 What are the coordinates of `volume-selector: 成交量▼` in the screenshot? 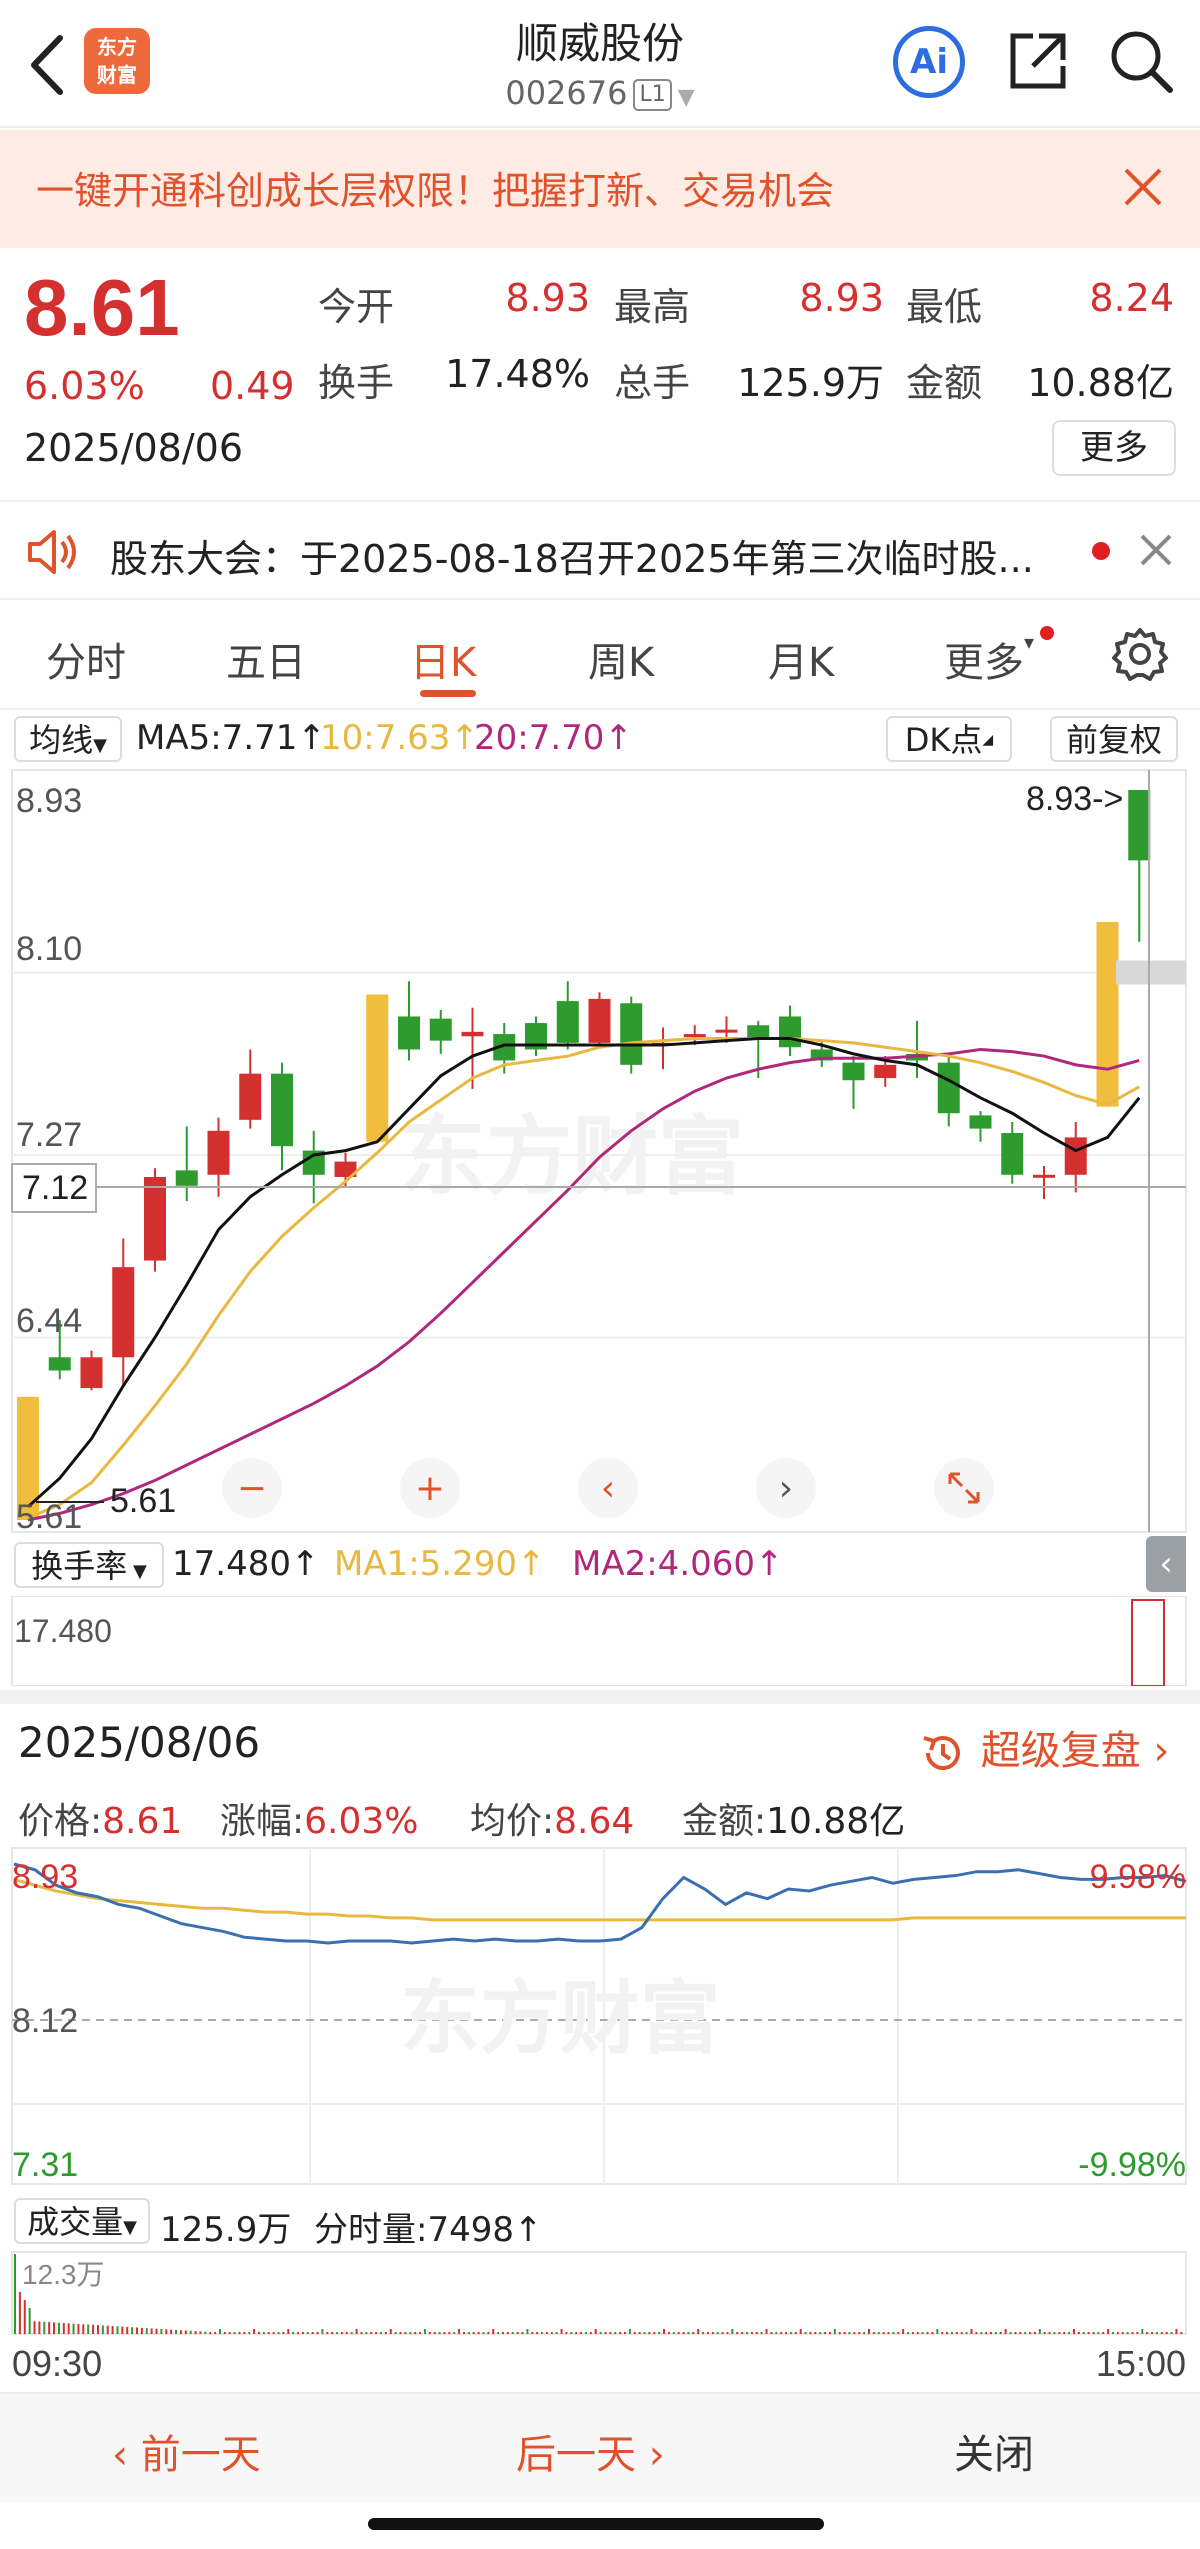 It's located at (82, 2221).